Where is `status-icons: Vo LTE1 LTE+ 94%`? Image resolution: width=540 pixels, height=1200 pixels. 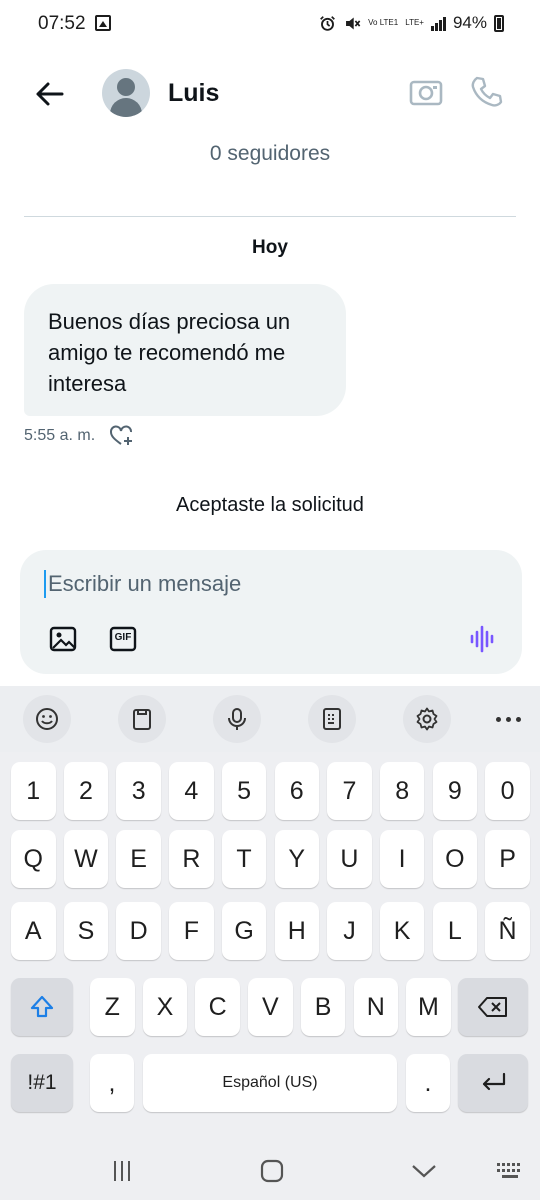
status-icons: Vo LTE1 LTE+ 94% is located at coordinates (411, 23).